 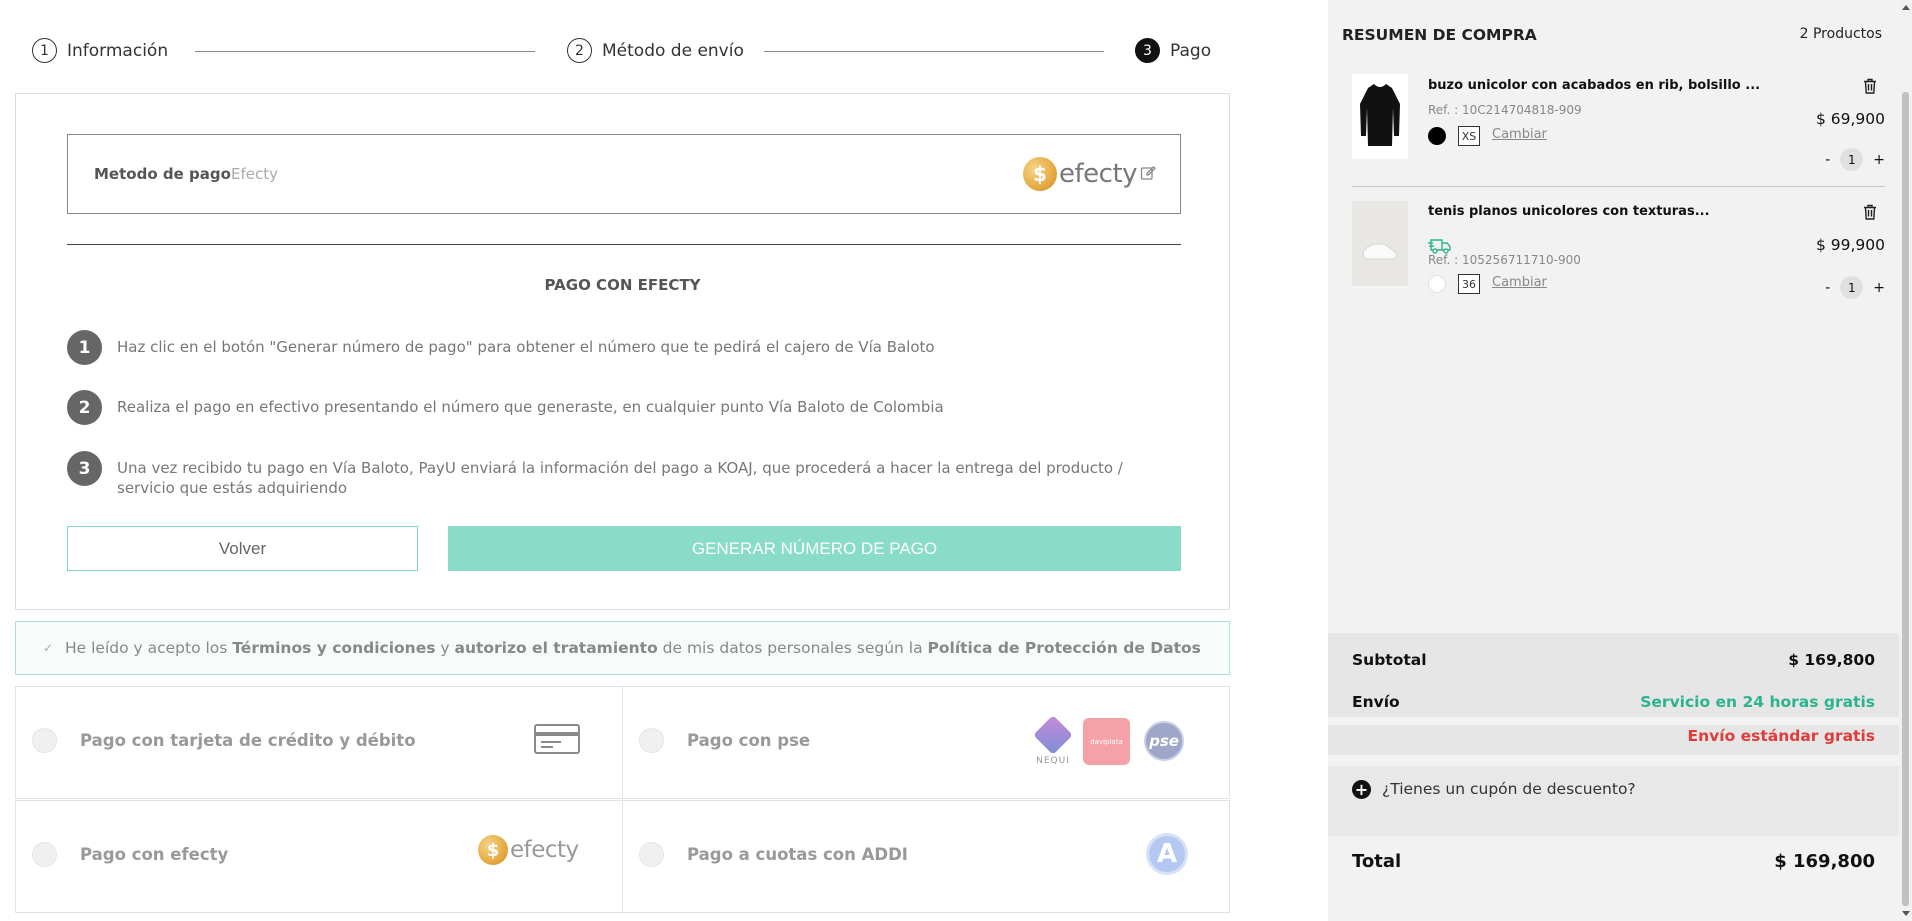 What do you see at coordinates (242, 548) in the screenshot?
I see `back-button: Volver` at bounding box center [242, 548].